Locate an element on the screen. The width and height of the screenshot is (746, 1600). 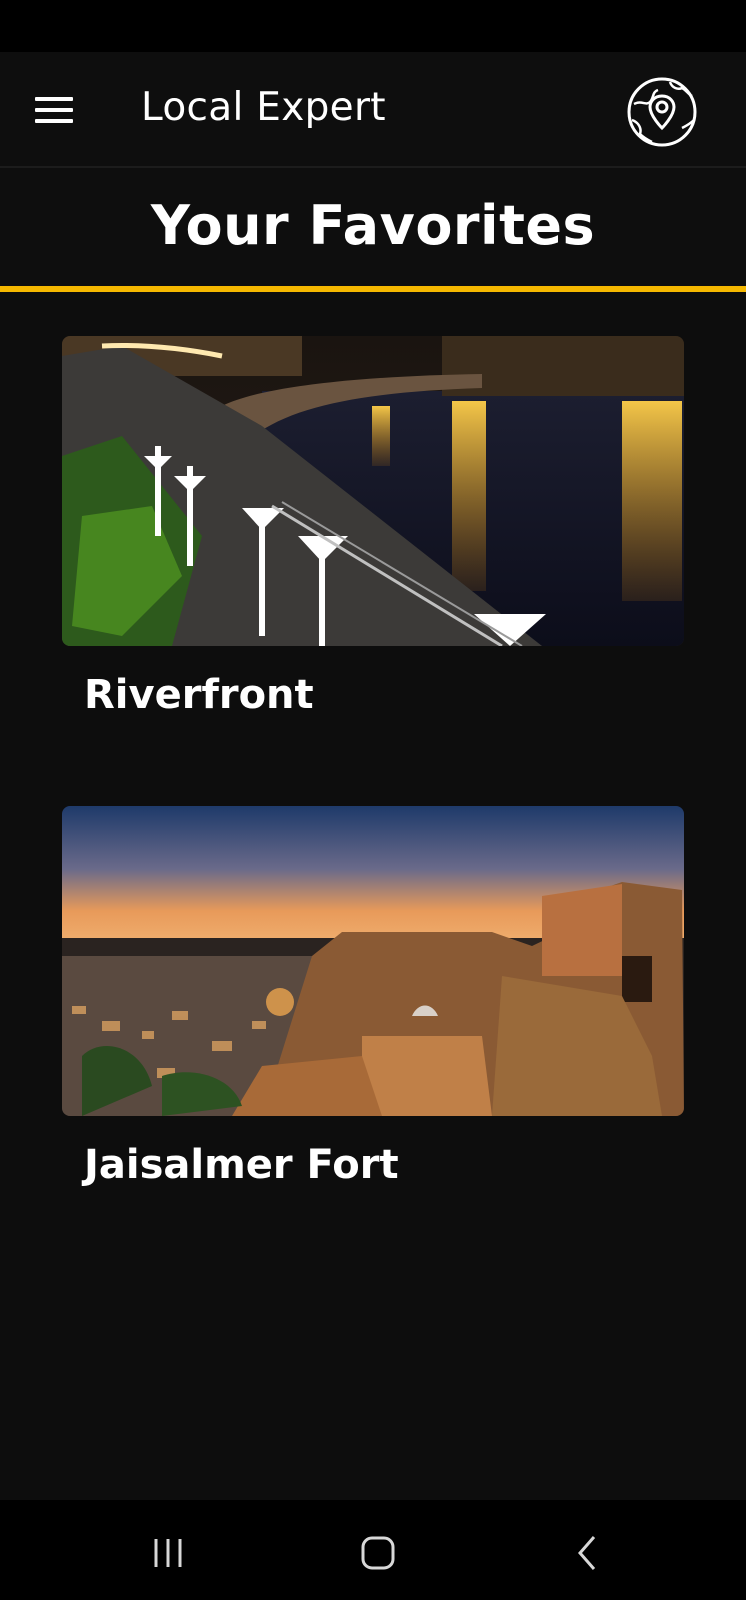
accent-divider is located at coordinates (373, 289).